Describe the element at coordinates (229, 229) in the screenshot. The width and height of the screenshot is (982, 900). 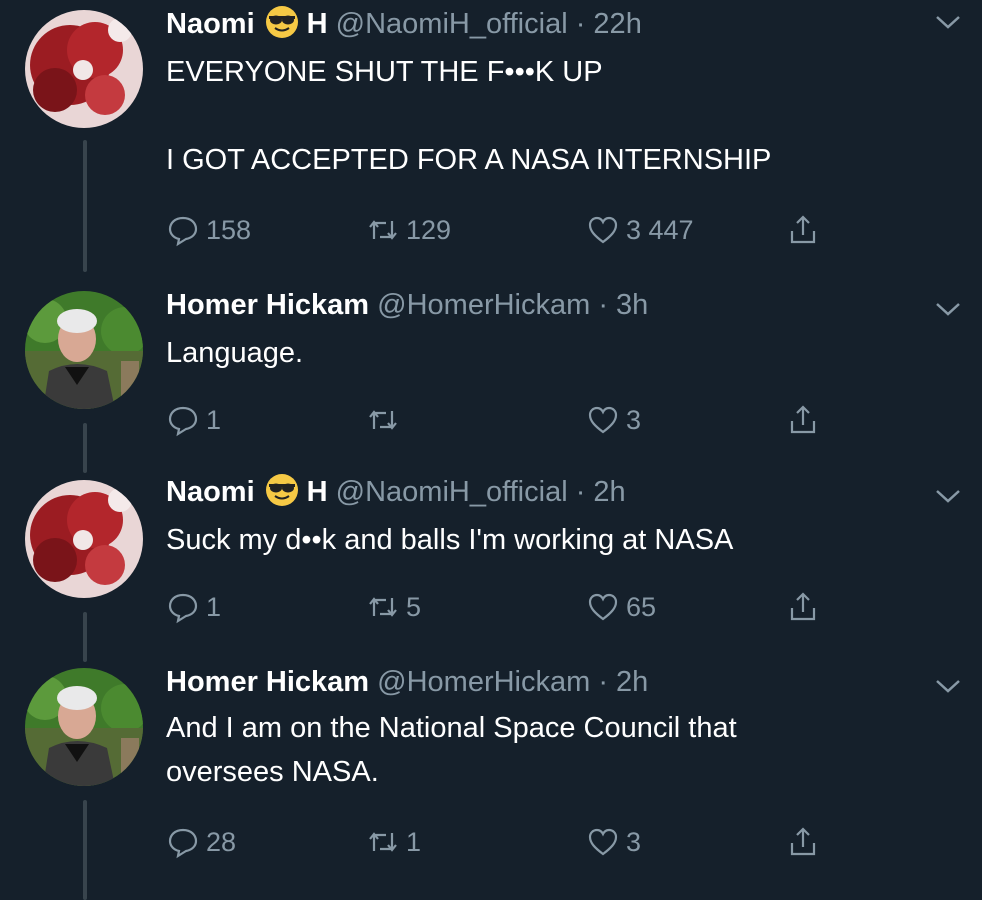
I see `reply-count: 158` at that location.